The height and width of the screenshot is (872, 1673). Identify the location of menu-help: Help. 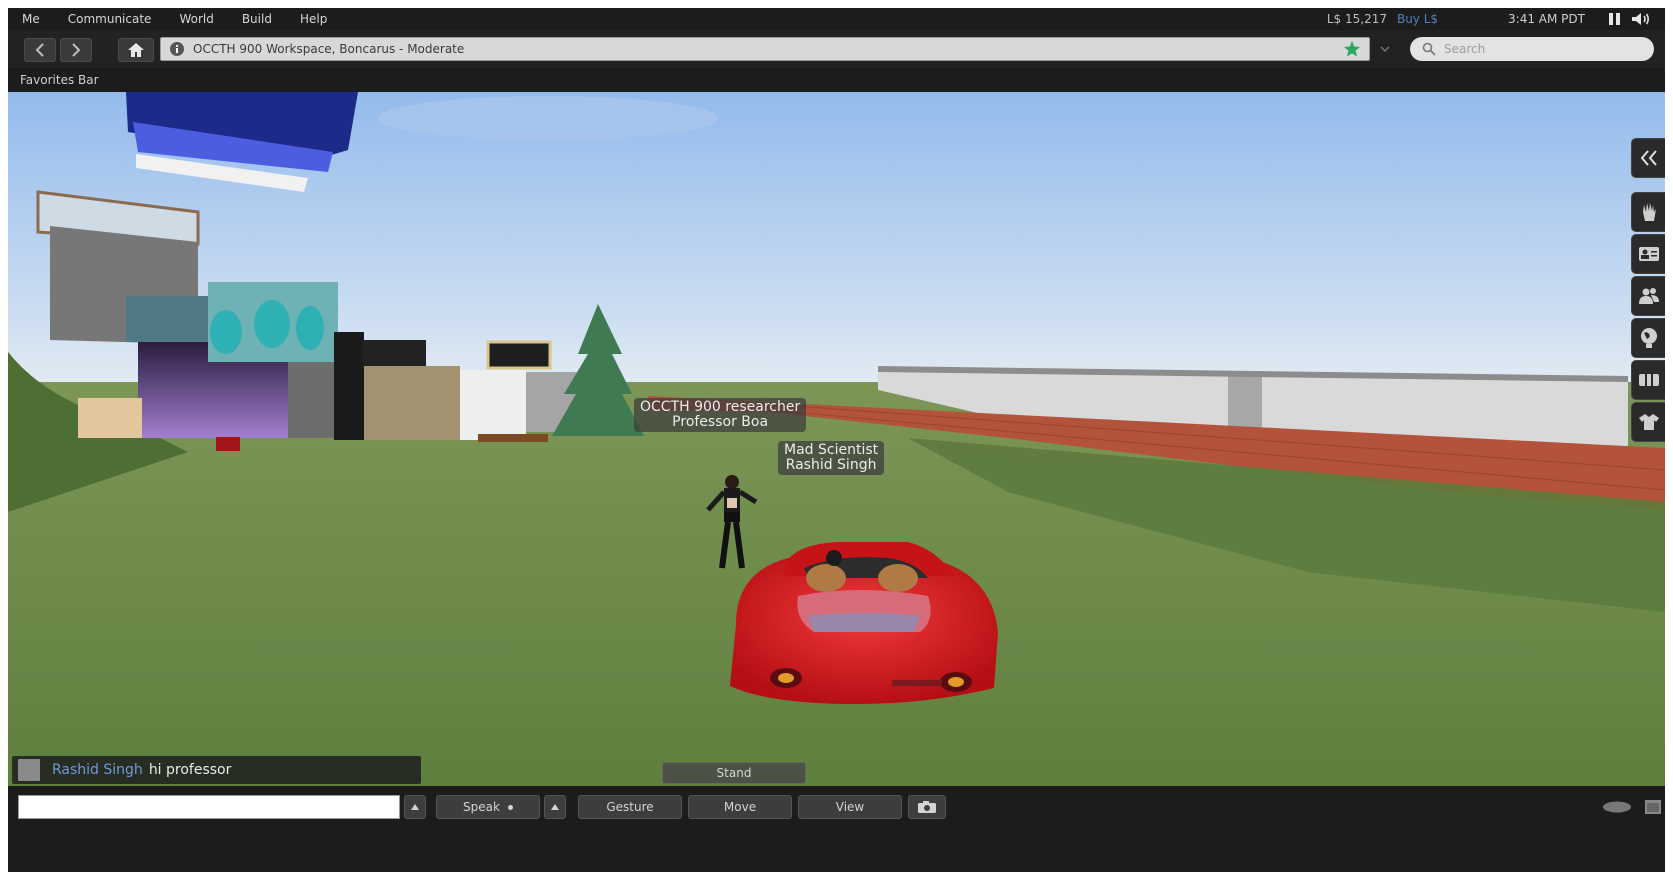
(313, 19).